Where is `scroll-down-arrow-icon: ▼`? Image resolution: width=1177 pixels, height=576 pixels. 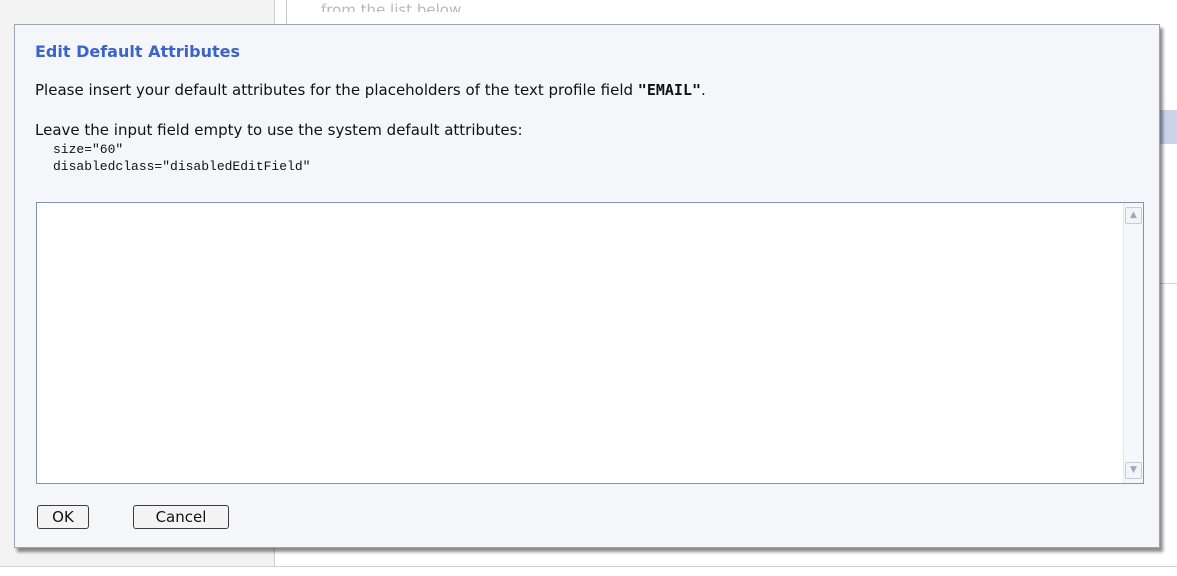
scroll-down-arrow-icon: ▼ is located at coordinates (1133, 470).